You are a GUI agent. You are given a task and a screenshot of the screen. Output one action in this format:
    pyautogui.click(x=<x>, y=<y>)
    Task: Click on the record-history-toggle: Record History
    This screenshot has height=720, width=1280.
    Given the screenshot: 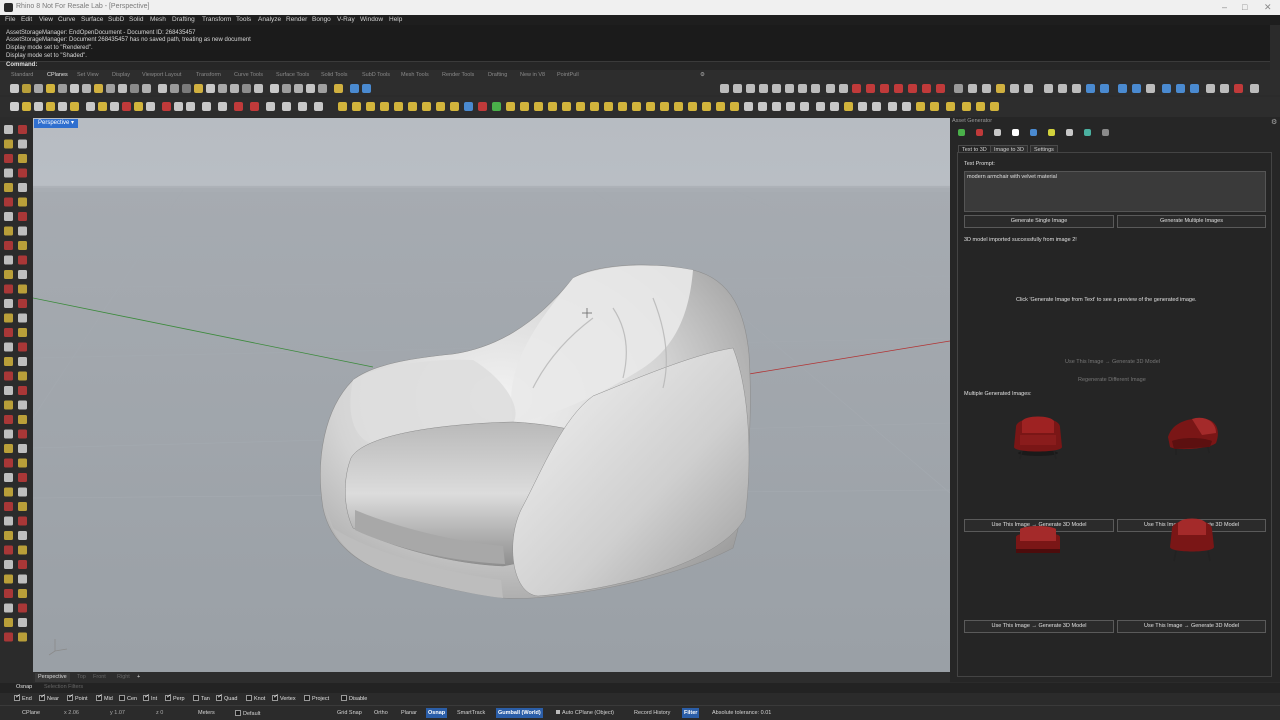 What is the action you would take?
    pyautogui.click(x=652, y=713)
    